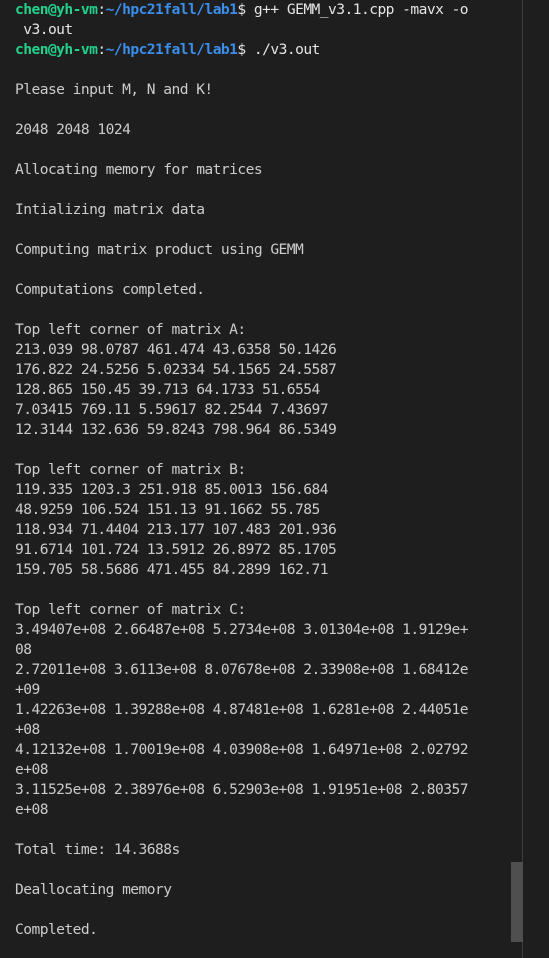 The height and width of the screenshot is (958, 549). Describe the element at coordinates (130, 609) in the screenshot. I see `matrix-c-title: Top left corner of matrix C:` at that location.